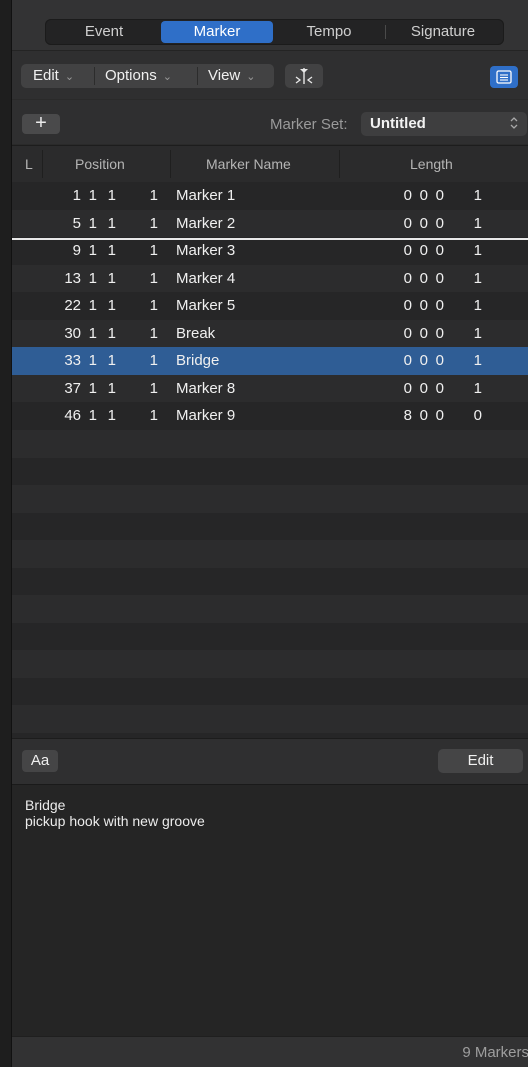 Image resolution: width=528 pixels, height=1067 pixels. What do you see at coordinates (248, 164) in the screenshot?
I see `marker-name-column-header: Marker Name` at bounding box center [248, 164].